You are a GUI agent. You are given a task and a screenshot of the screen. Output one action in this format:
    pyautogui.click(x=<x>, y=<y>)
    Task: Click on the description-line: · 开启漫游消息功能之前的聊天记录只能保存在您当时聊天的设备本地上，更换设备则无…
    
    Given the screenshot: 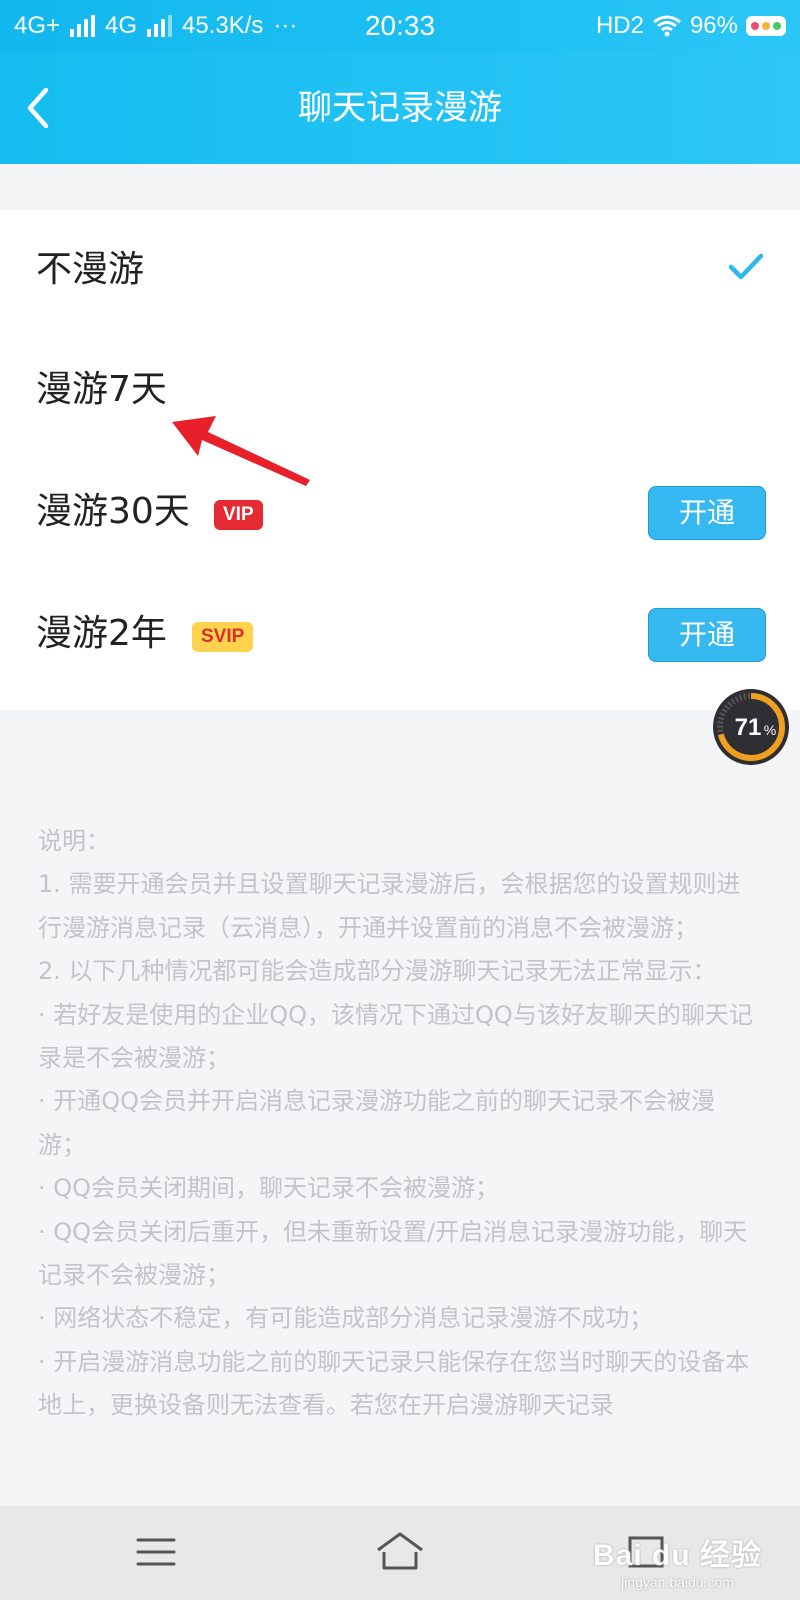 What is the action you would take?
    pyautogui.click(x=394, y=1383)
    